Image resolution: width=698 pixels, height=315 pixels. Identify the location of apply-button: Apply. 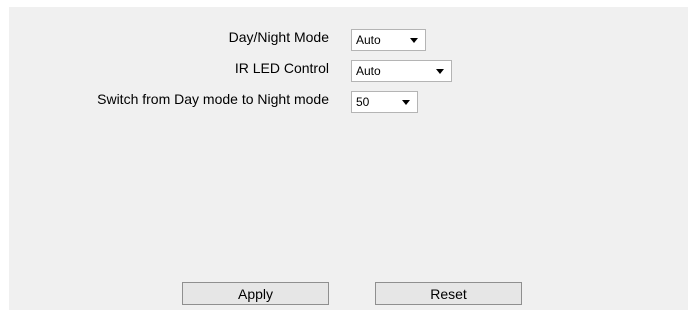
(255, 293).